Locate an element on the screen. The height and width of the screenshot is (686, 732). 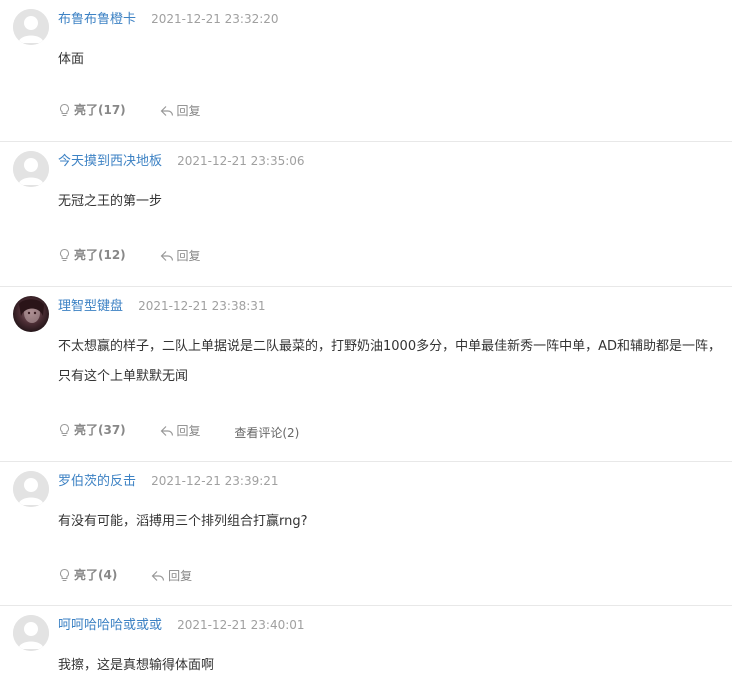
like-button: 亮了(12) is located at coordinates (92, 255).